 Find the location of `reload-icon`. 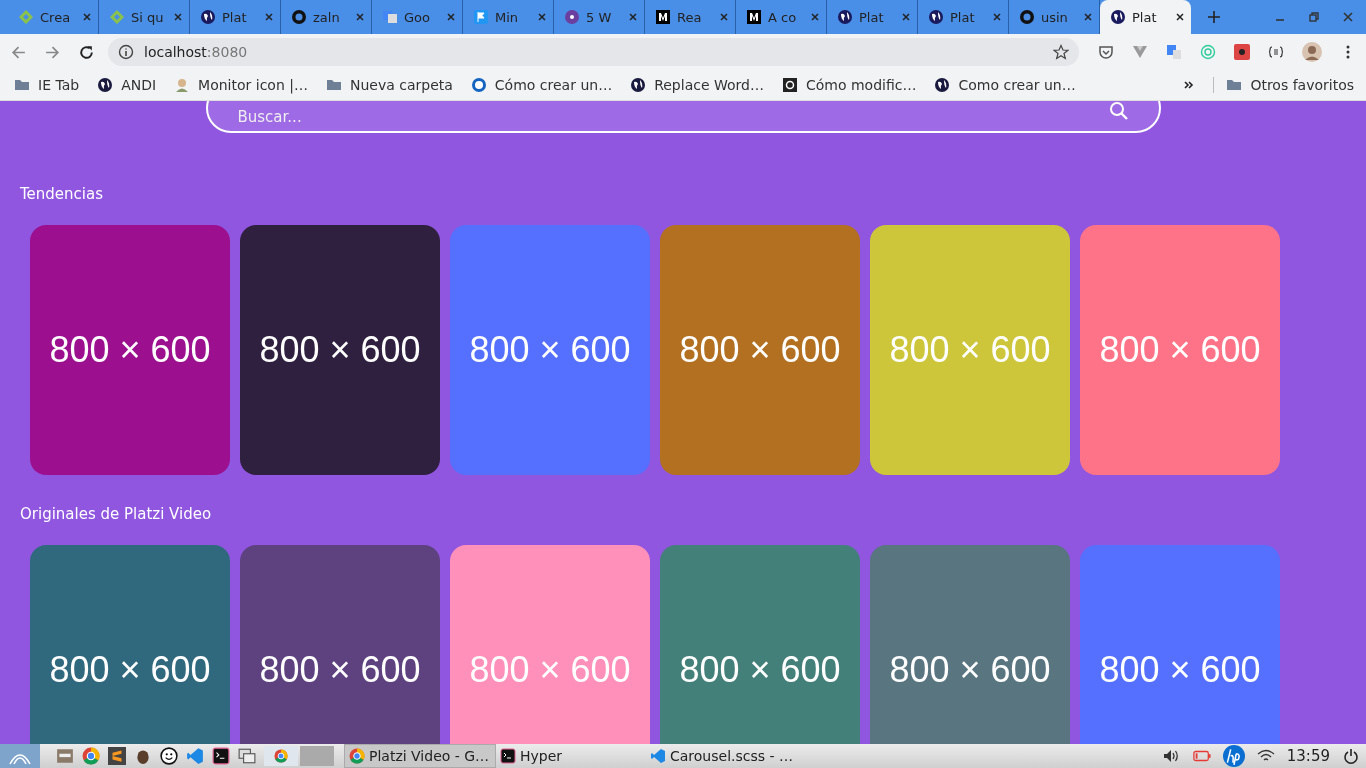

reload-icon is located at coordinates (86, 52).